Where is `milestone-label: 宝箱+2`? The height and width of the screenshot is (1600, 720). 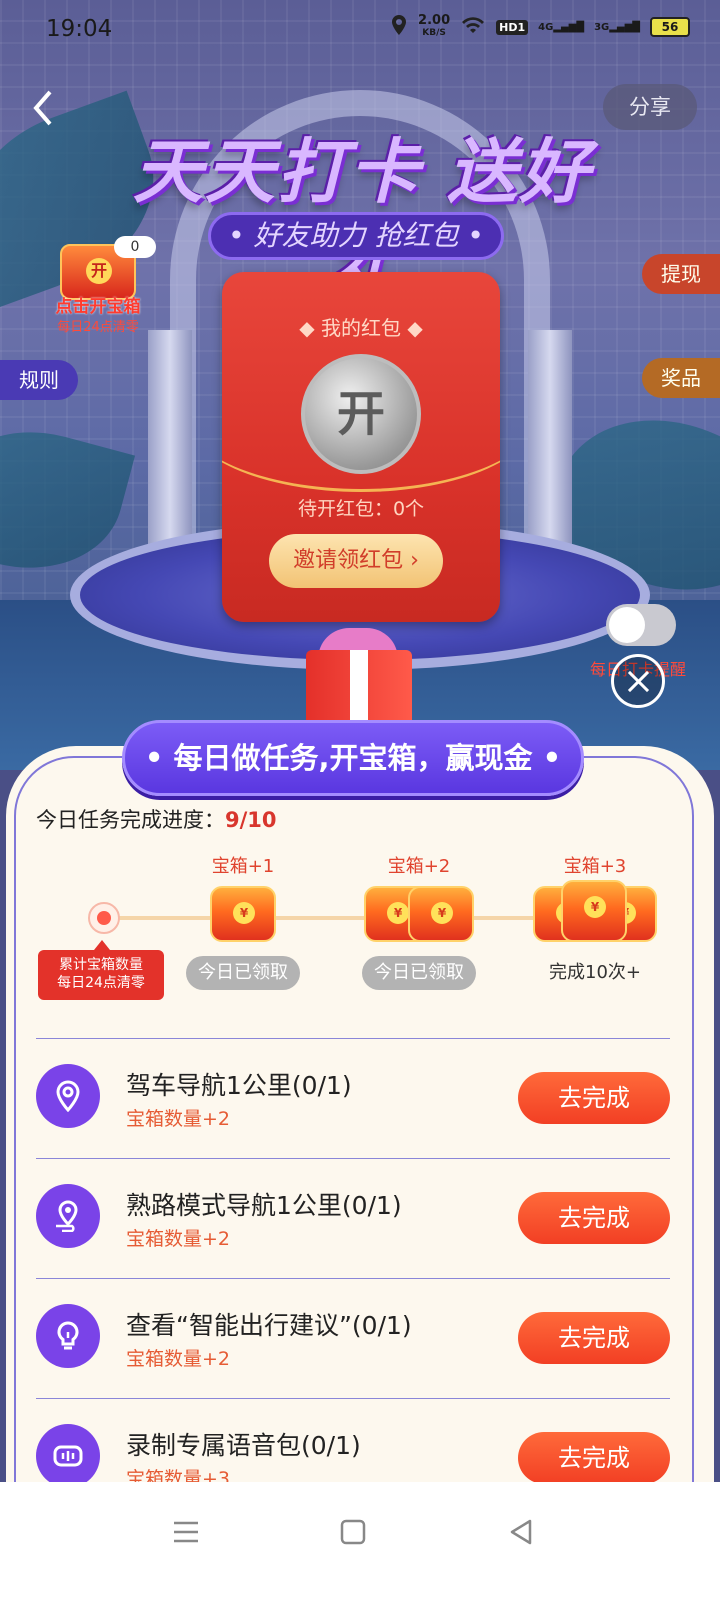 milestone-label: 宝箱+2 is located at coordinates (419, 866).